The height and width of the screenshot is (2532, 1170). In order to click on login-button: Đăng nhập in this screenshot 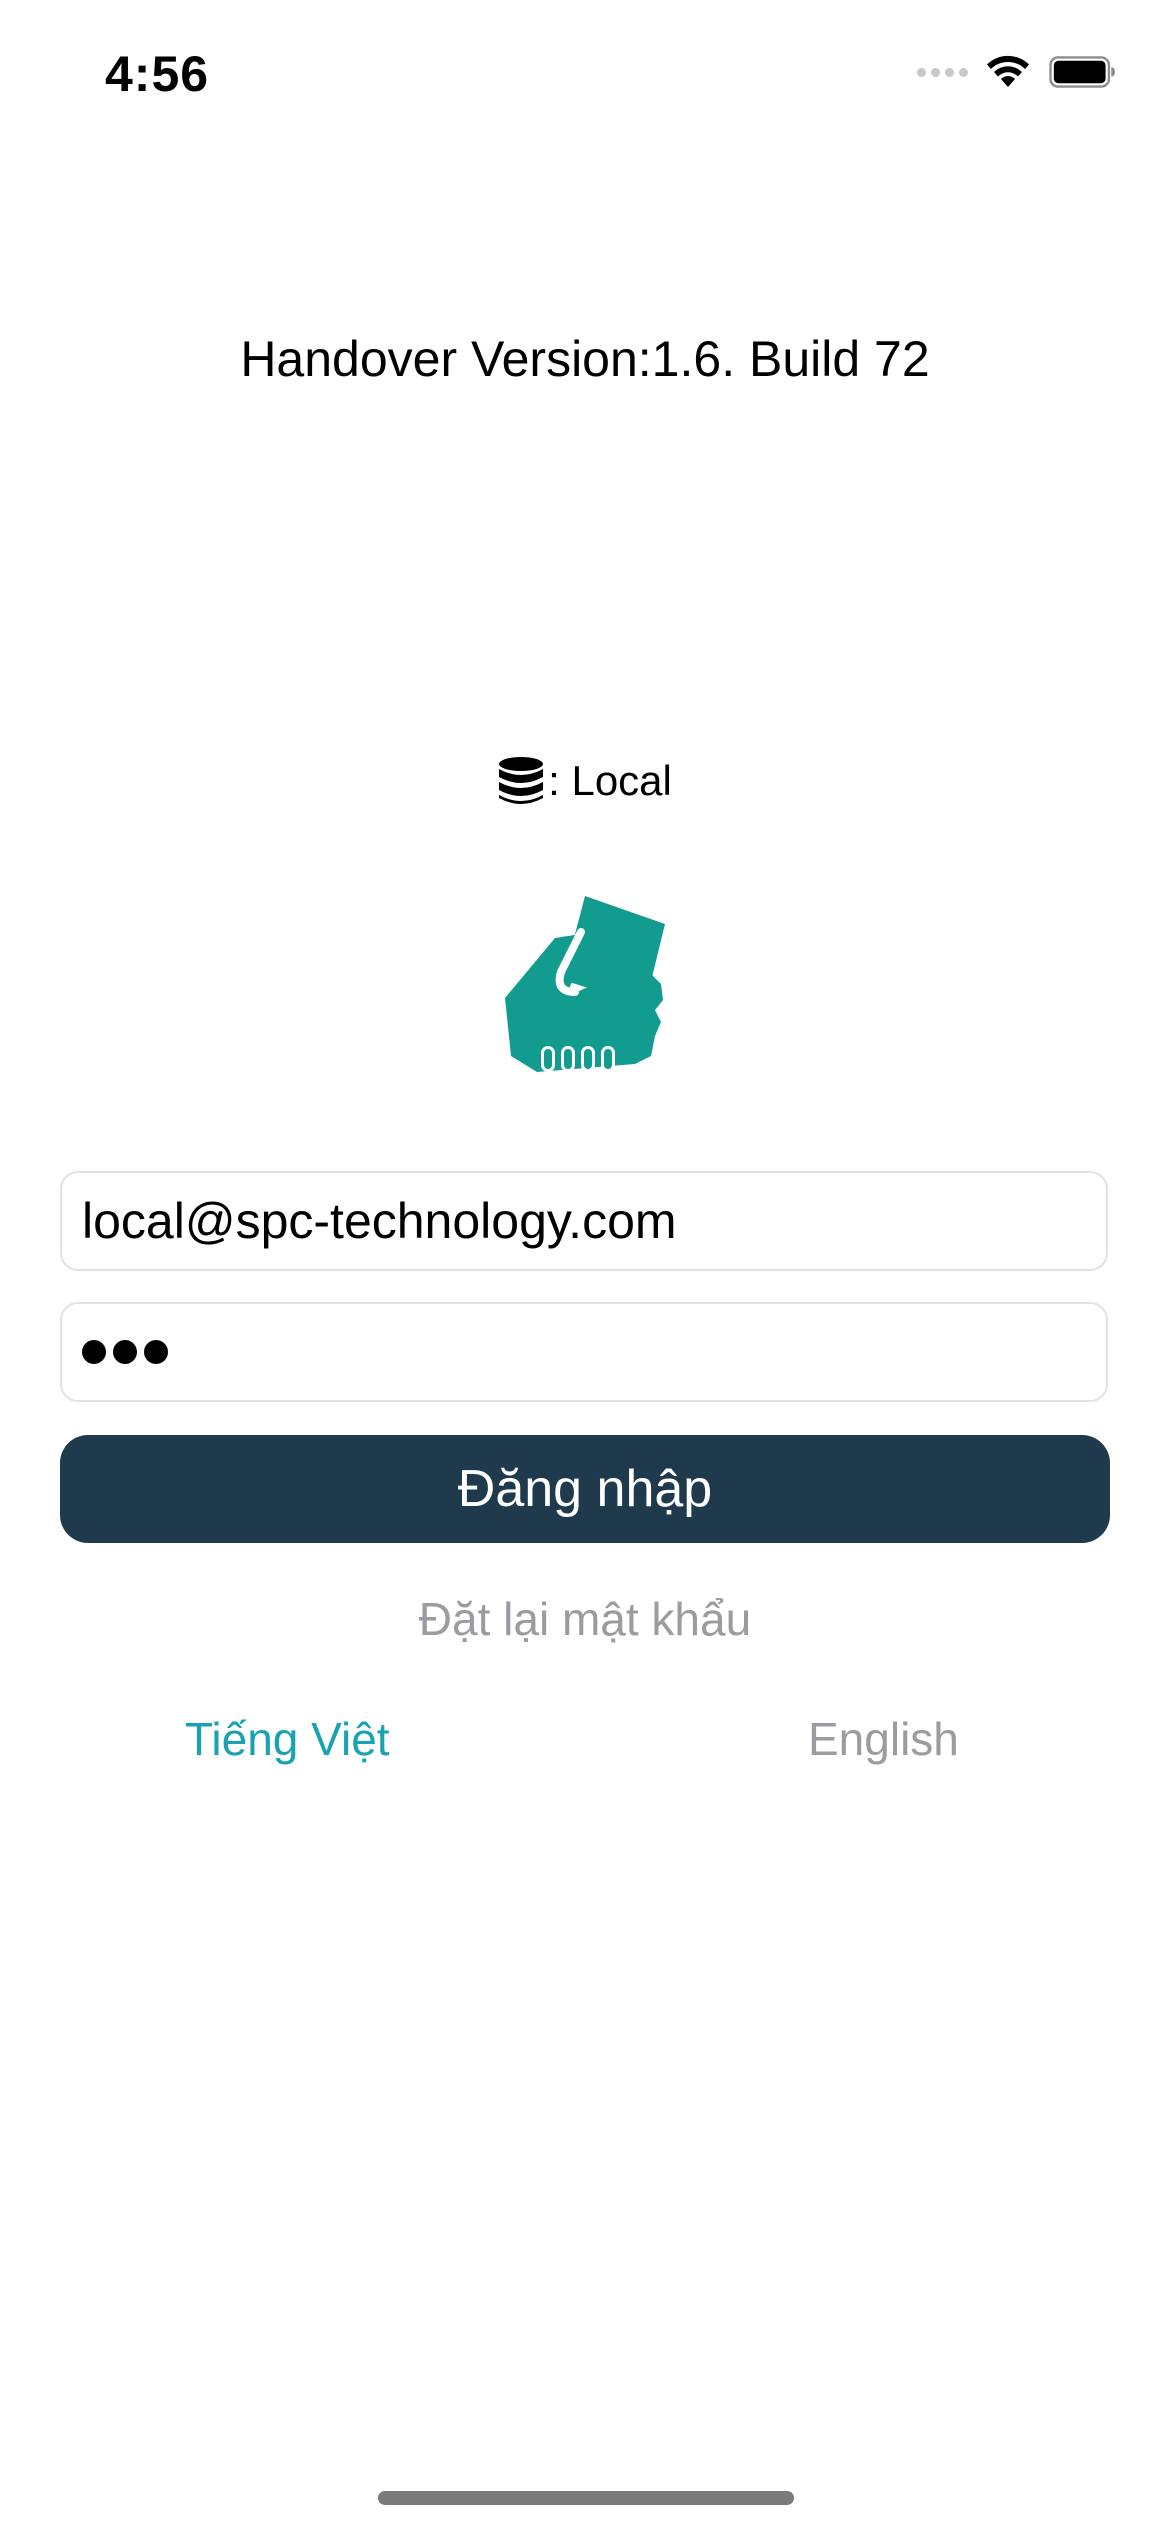, I will do `click(585, 1489)`.